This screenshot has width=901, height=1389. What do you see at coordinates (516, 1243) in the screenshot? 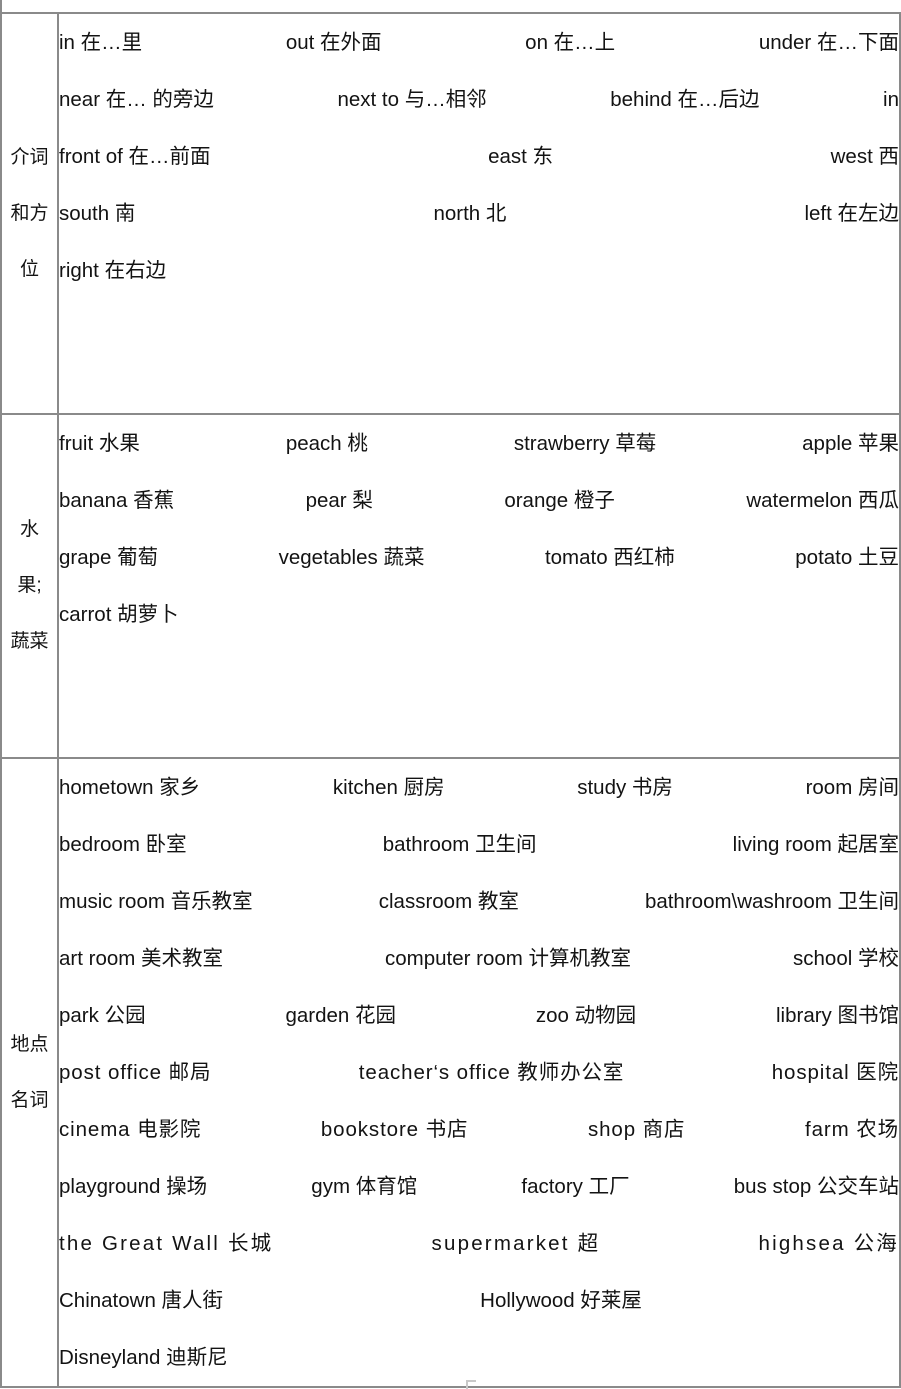
I see `vocab-term: supermarket 超` at bounding box center [516, 1243].